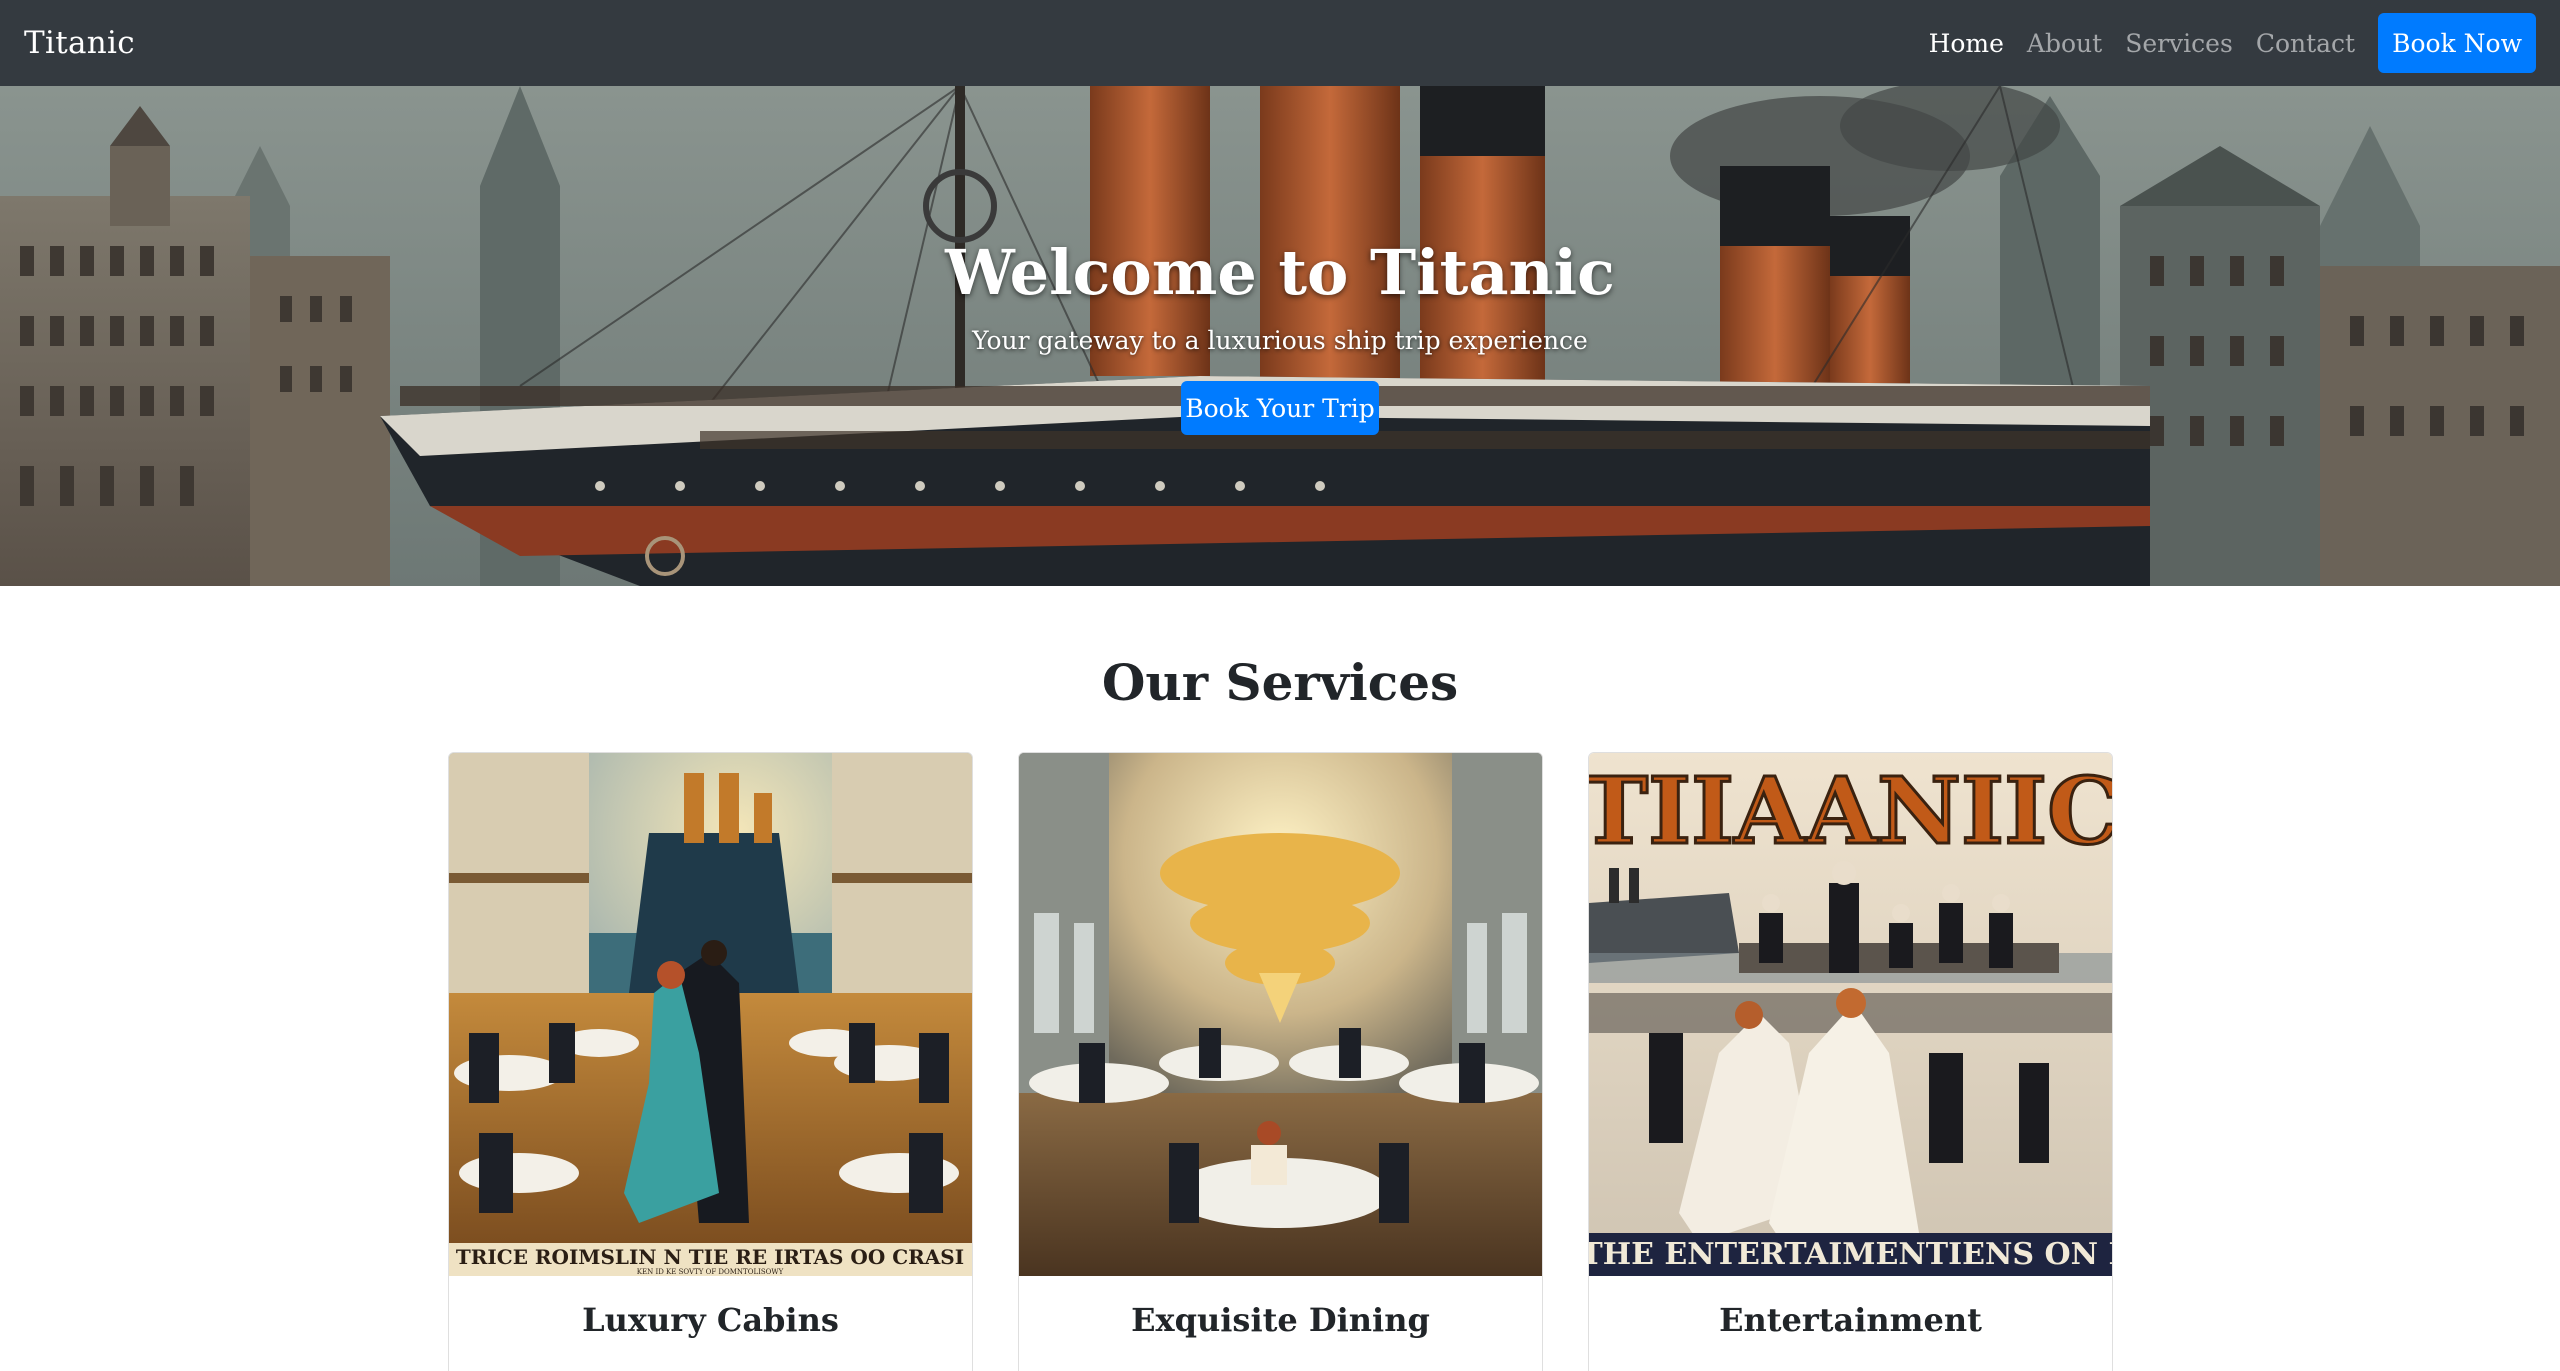 The image size is (2560, 1371). I want to click on exquisite-dining-image, so click(1280, 1014).